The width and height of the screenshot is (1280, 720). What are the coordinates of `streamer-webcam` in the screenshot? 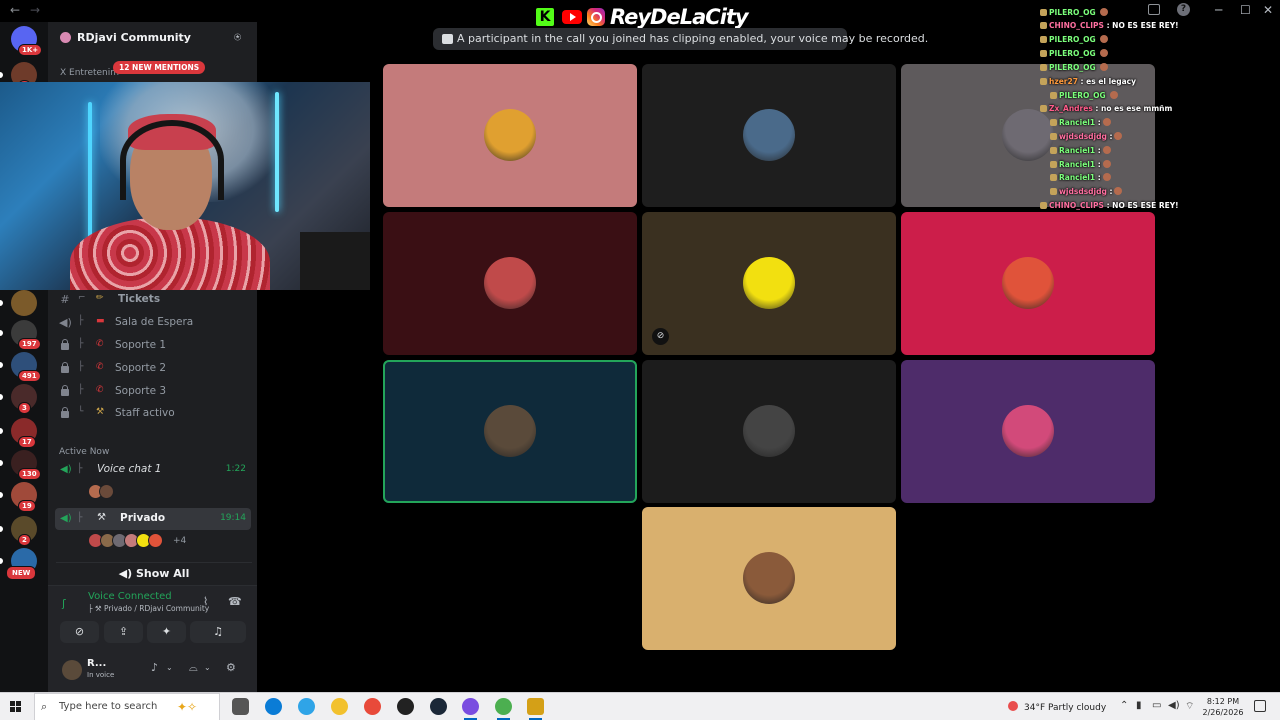 It's located at (185, 186).